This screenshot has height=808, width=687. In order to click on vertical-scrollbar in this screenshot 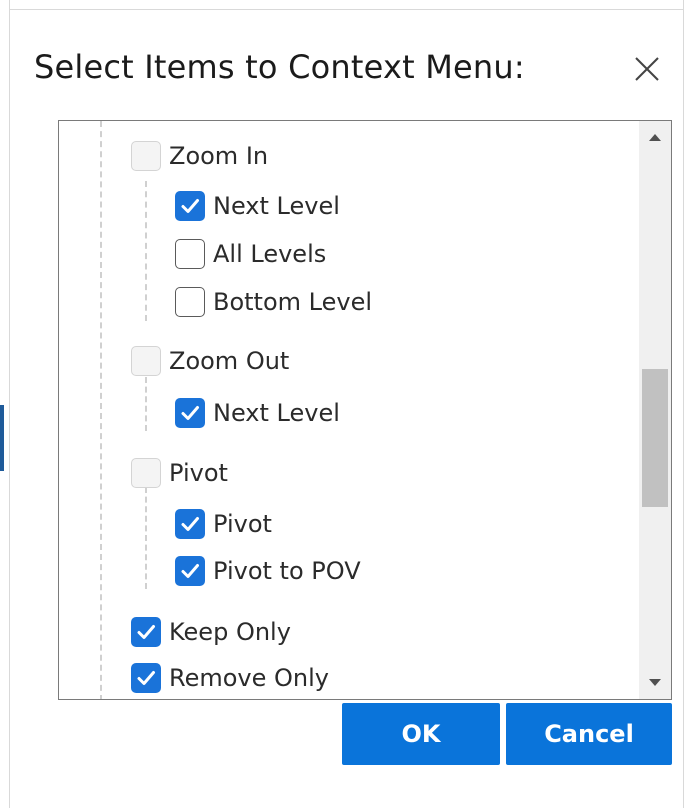, I will do `click(655, 410)`.